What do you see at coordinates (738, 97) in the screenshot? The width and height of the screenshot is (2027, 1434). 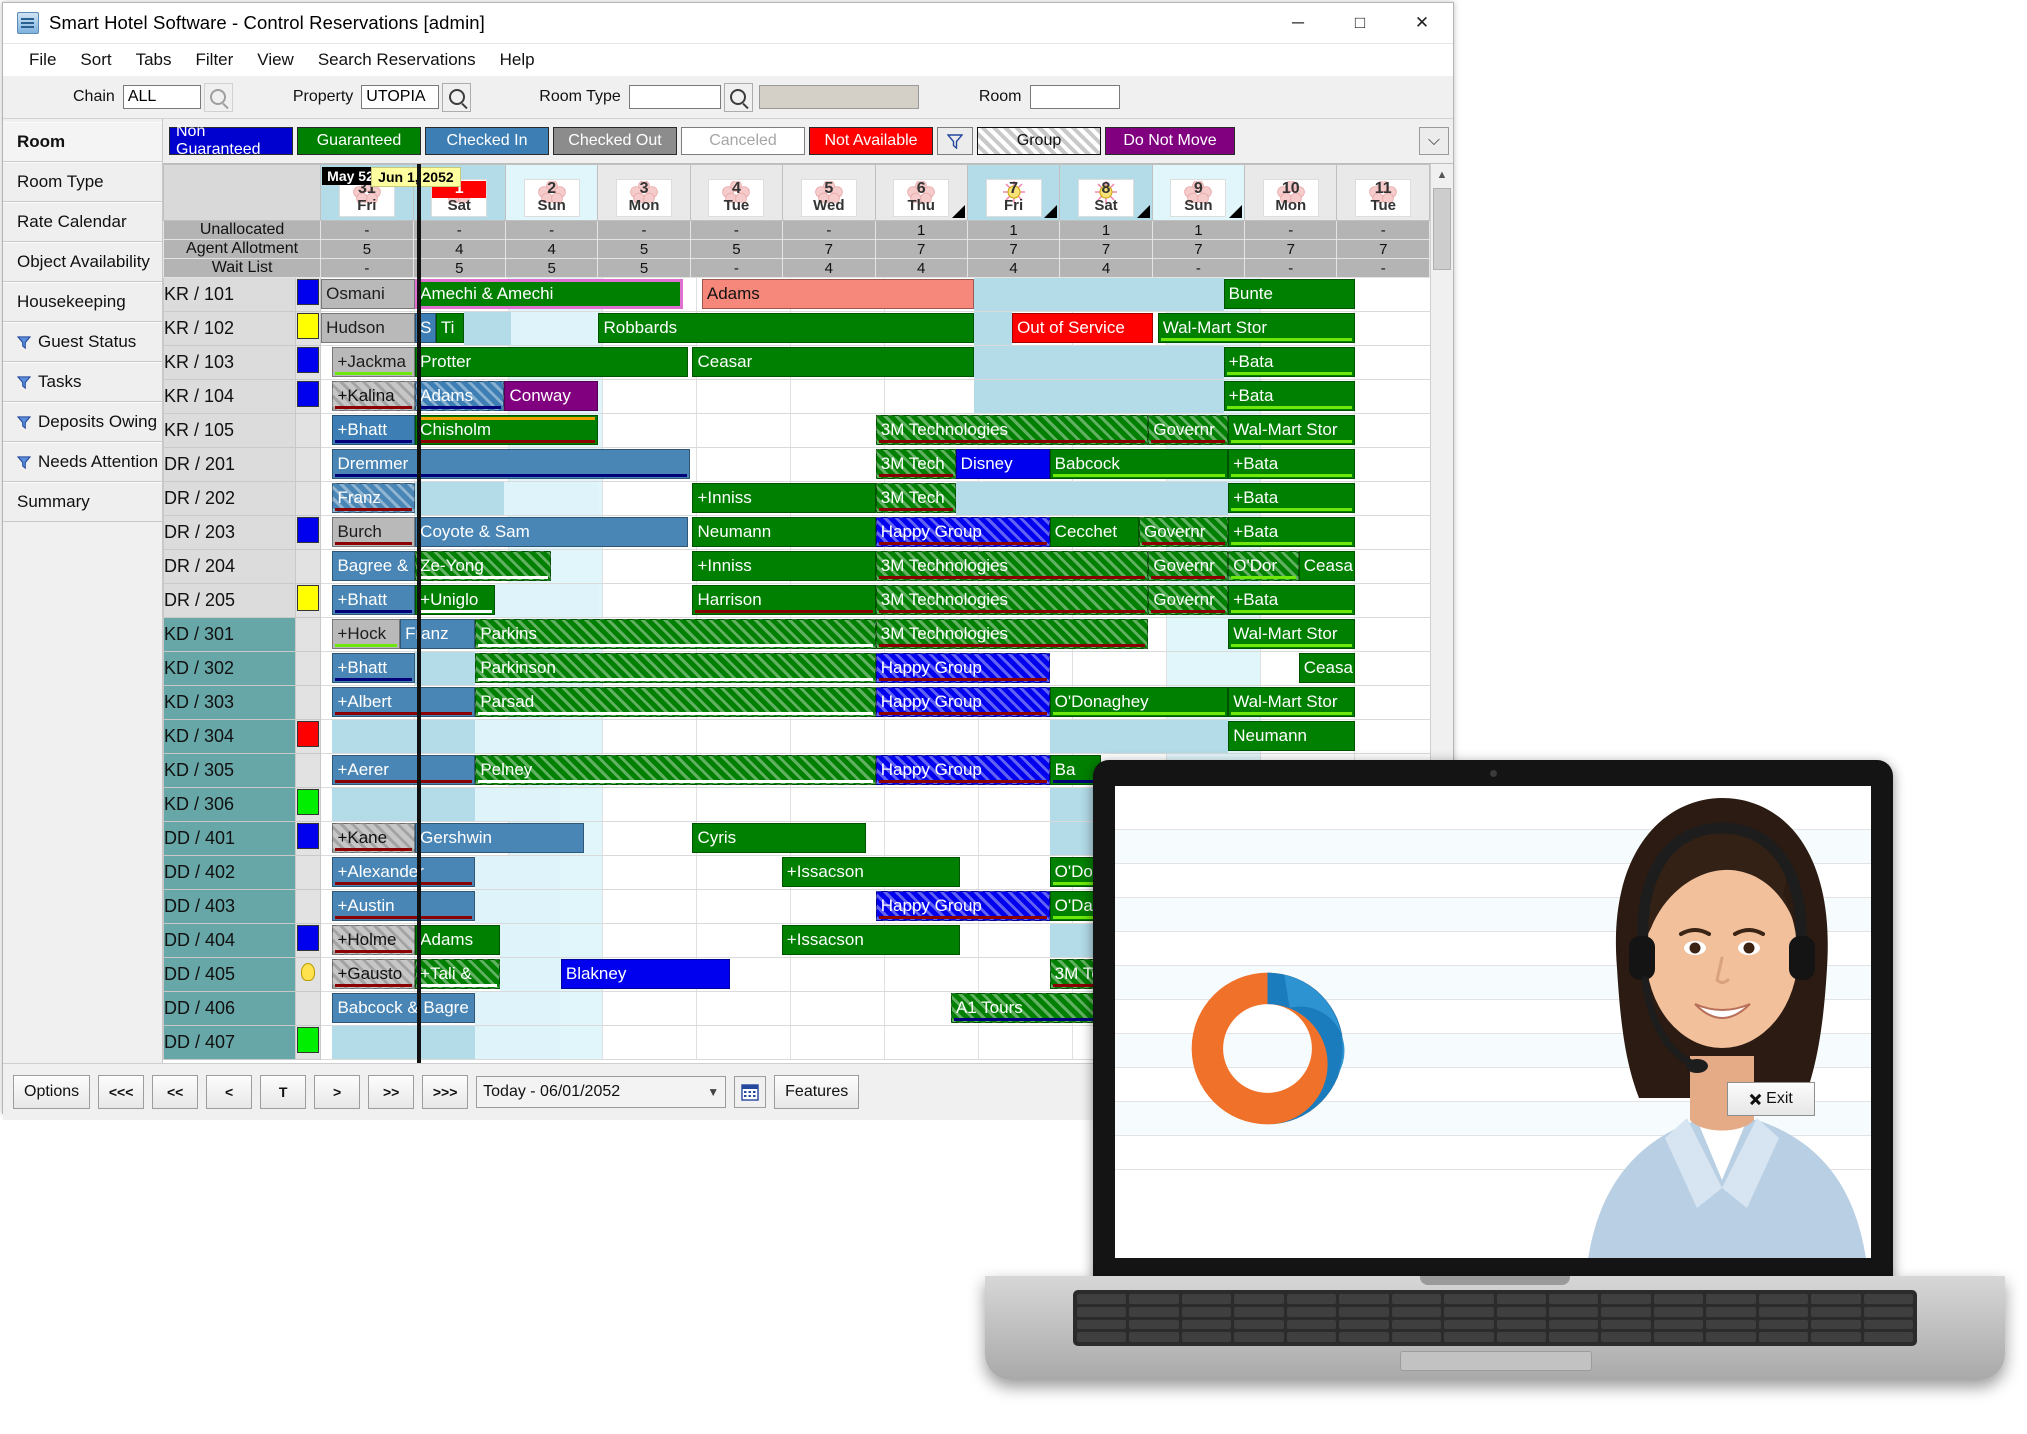 I see `room-type-search-button` at bounding box center [738, 97].